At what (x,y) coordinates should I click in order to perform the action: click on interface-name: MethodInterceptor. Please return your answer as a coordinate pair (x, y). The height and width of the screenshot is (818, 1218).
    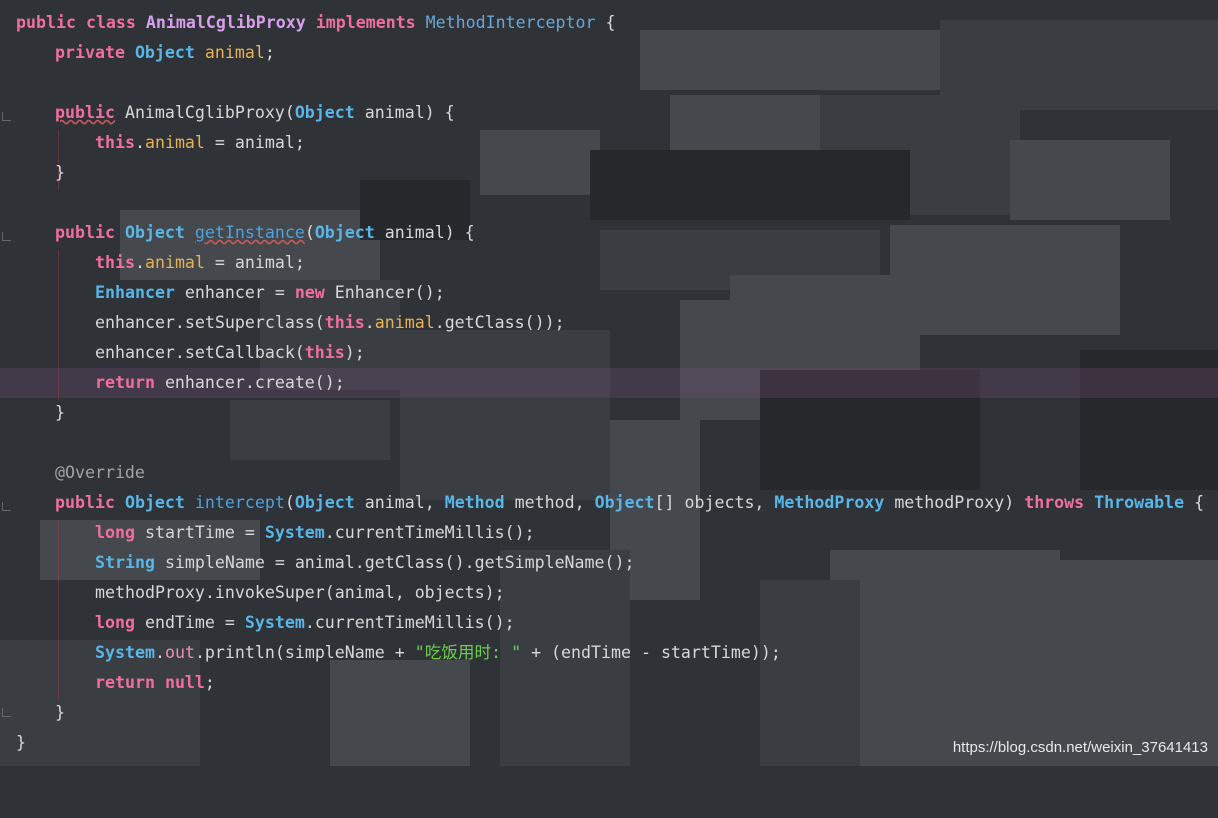
    Looking at the image, I should click on (510, 22).